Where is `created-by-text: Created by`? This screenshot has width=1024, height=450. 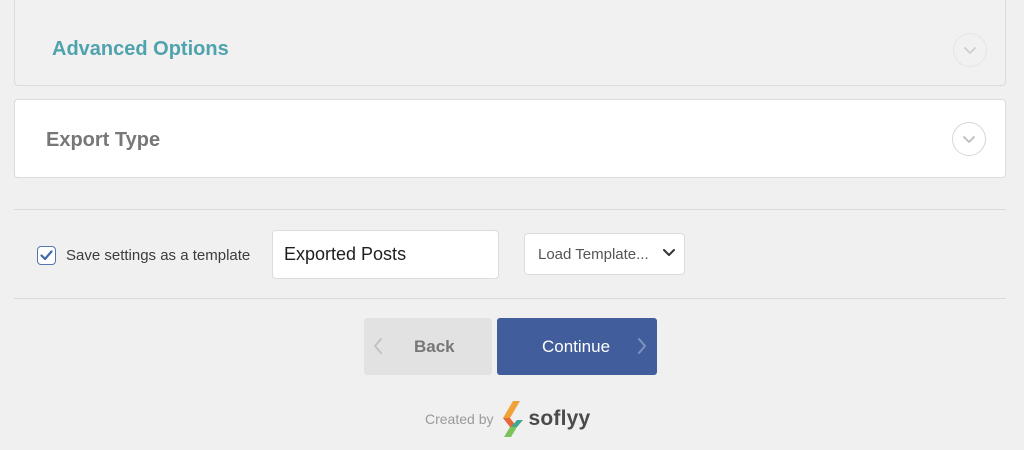
created-by-text: Created by is located at coordinates (459, 419).